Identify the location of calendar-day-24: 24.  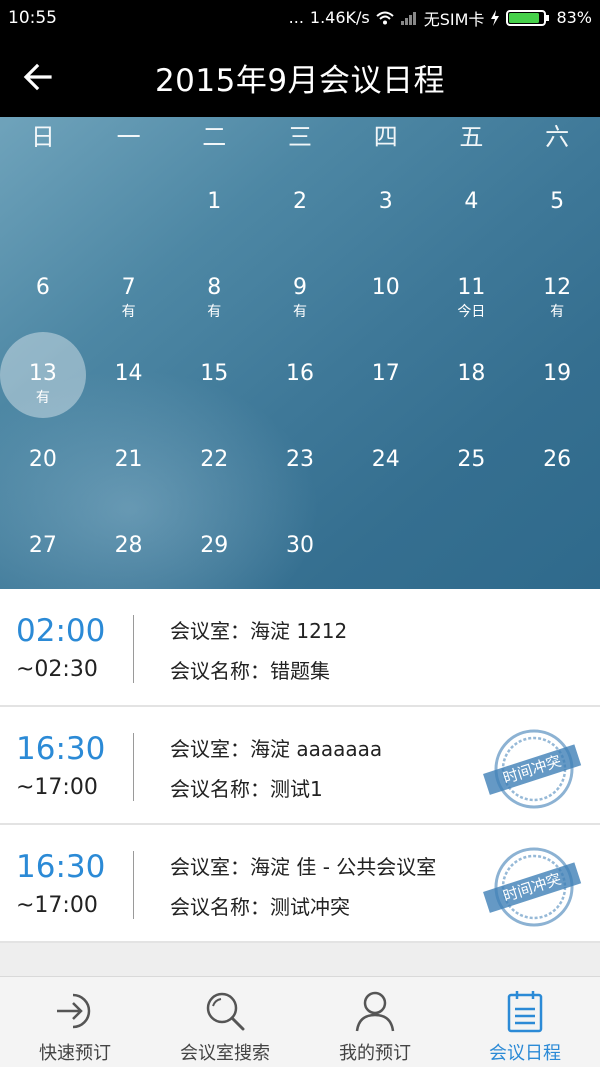
(386, 459).